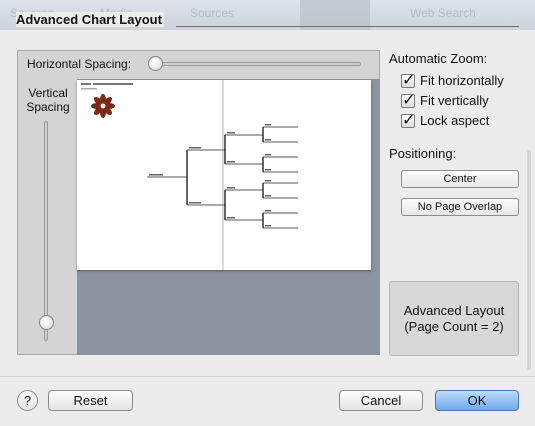 The width and height of the screenshot is (535, 426). Describe the element at coordinates (79, 64) in the screenshot. I see `horizontal-spacing-label: Horizontal Spacing:` at that location.